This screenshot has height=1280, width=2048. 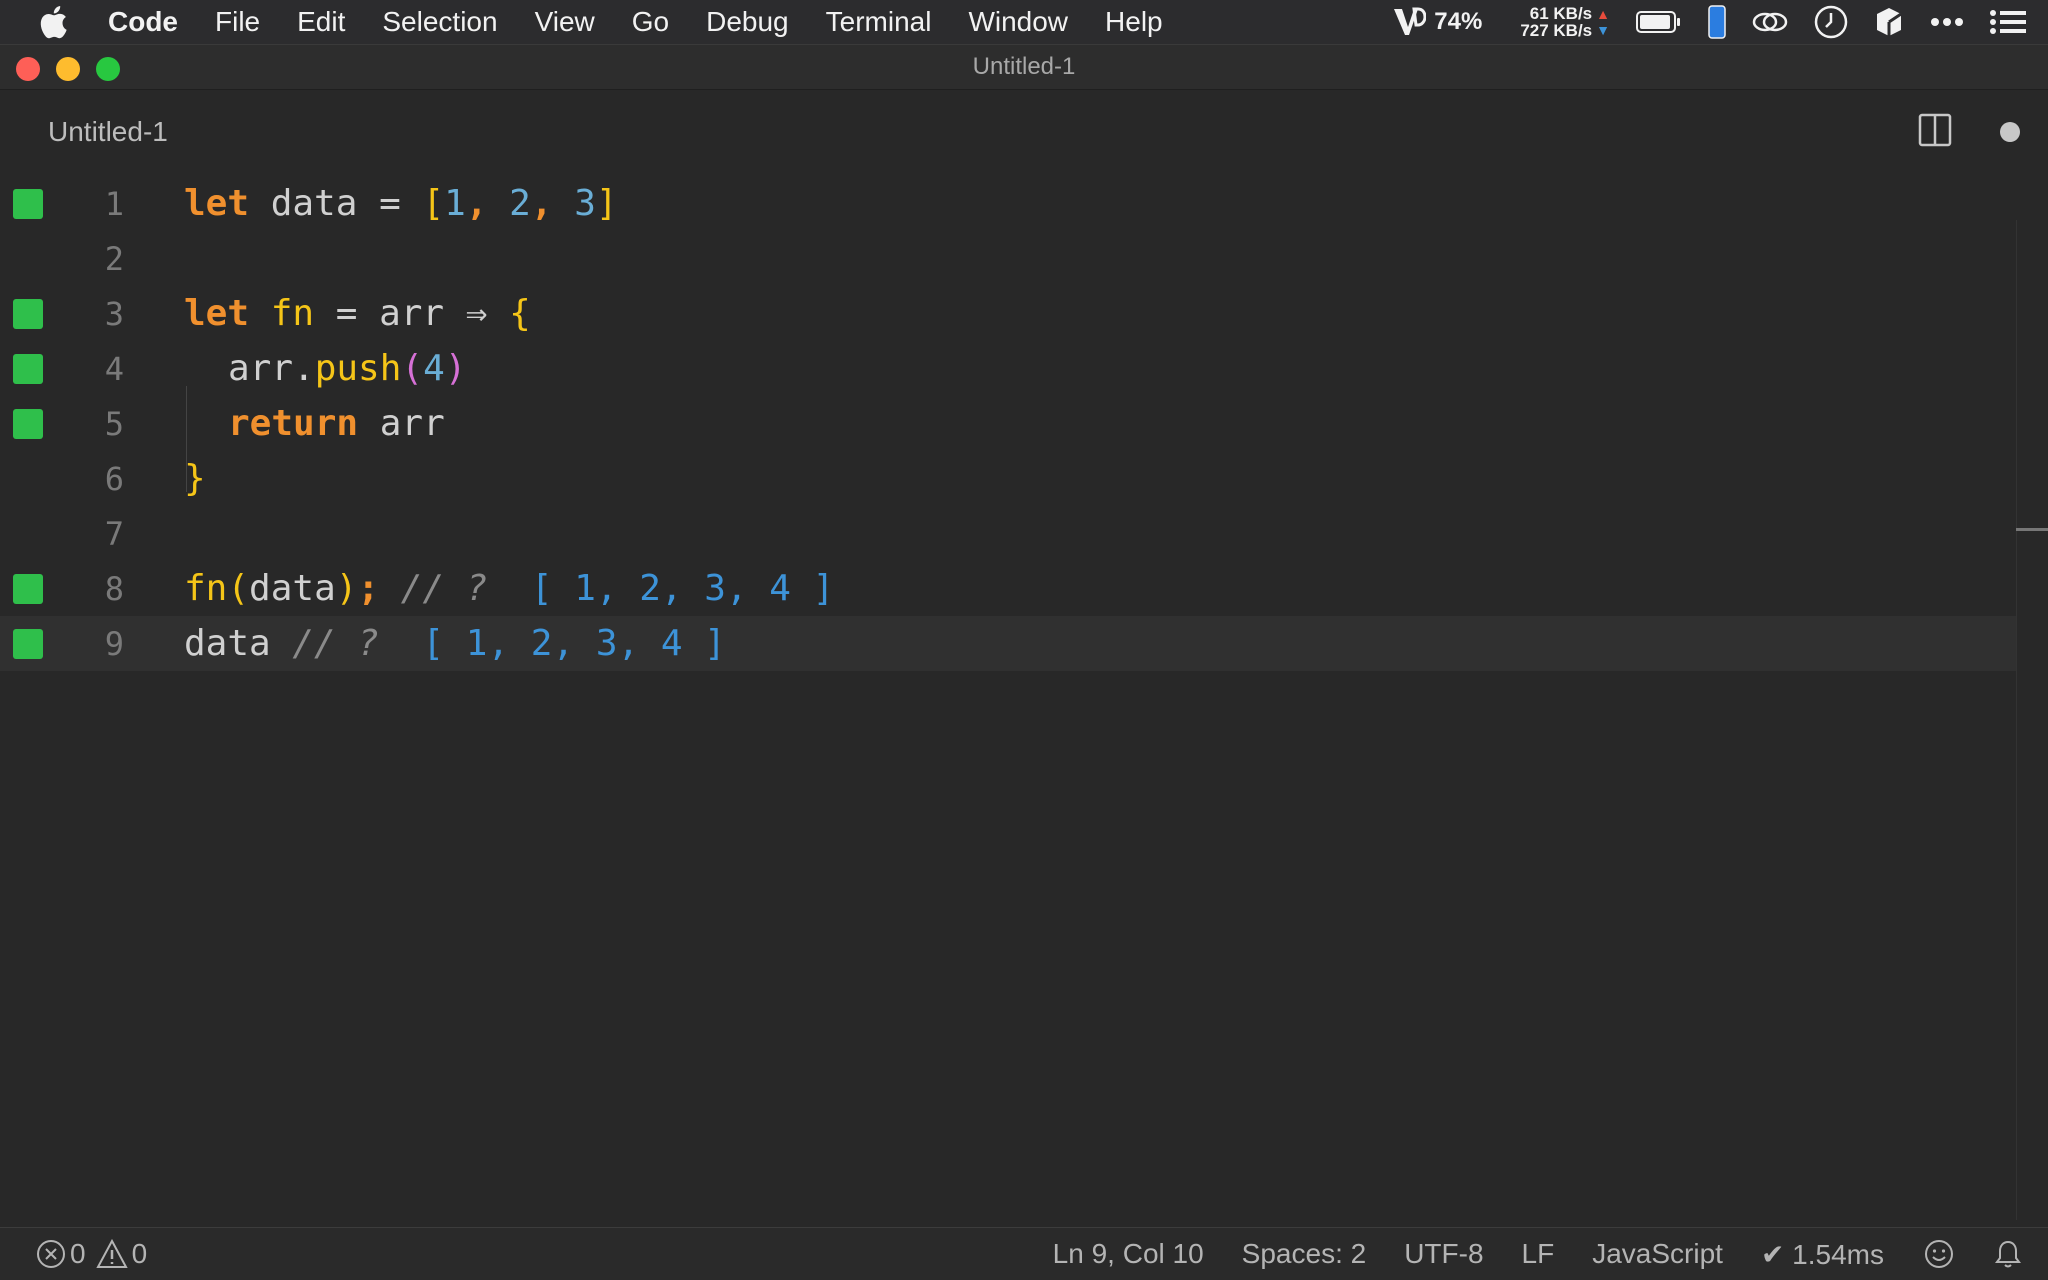 What do you see at coordinates (879, 22) in the screenshot?
I see `menu-terminal: Terminal` at bounding box center [879, 22].